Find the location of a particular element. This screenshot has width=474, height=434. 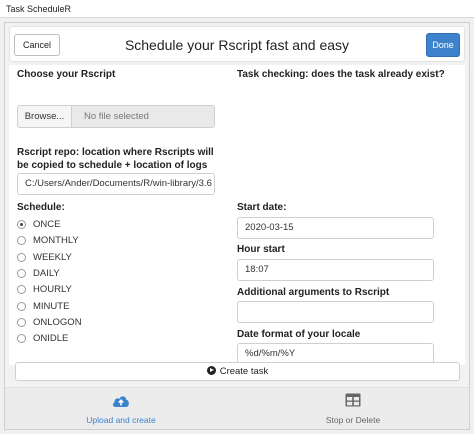

radio-label: WEEKLY is located at coordinates (52, 257).